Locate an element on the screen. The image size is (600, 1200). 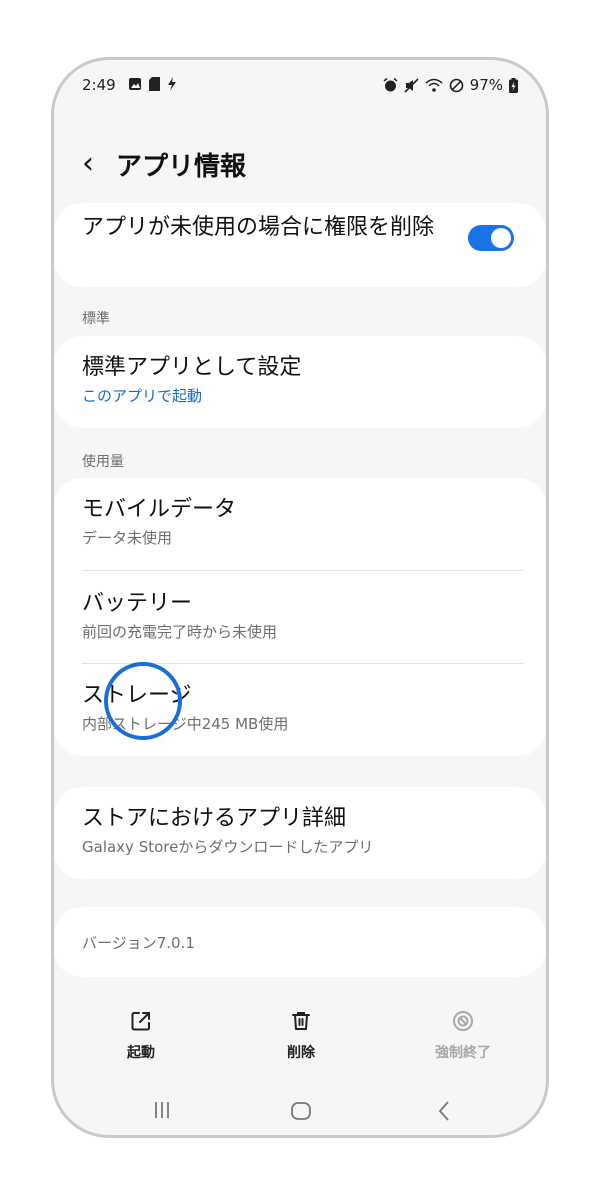
battery-icon is located at coordinates (513, 85).